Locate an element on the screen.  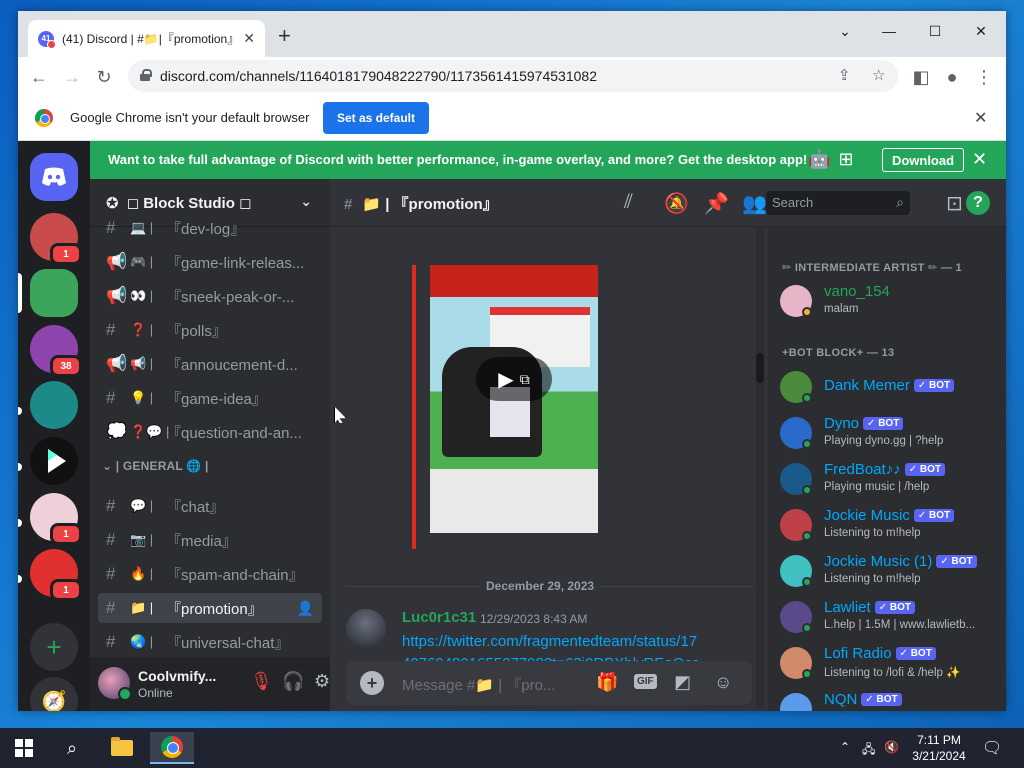
file-explorer-icon is located at coordinates (122, 748).